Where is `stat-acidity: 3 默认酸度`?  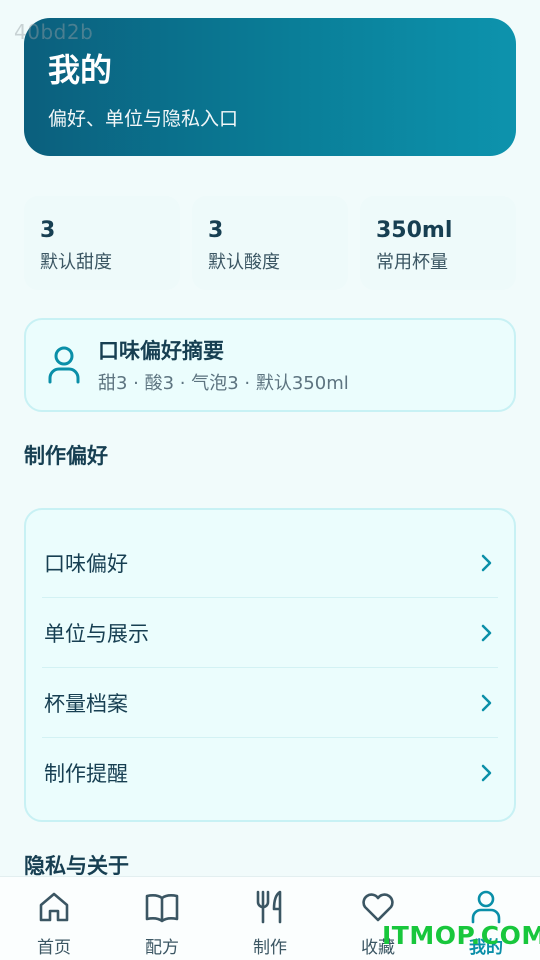 stat-acidity: 3 默认酸度 is located at coordinates (270, 243).